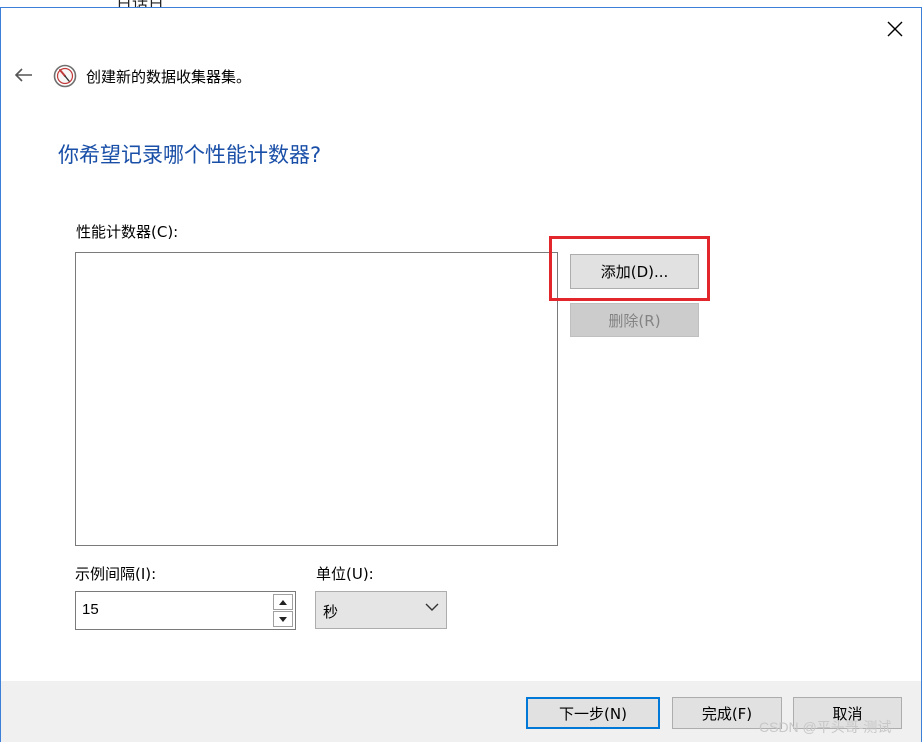 Image resolution: width=924 pixels, height=744 pixels. I want to click on unit-label: 单位(U):, so click(345, 574).